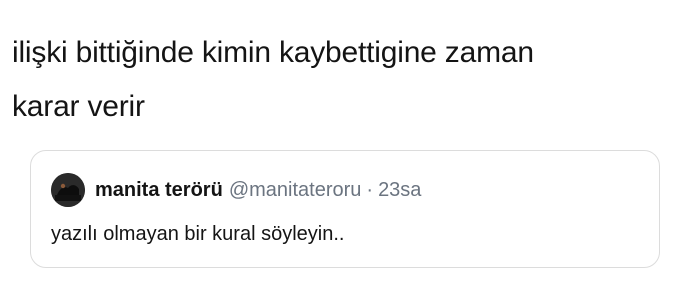  Describe the element at coordinates (78, 106) in the screenshot. I see `tweet-text-line-2: karar verir` at that location.